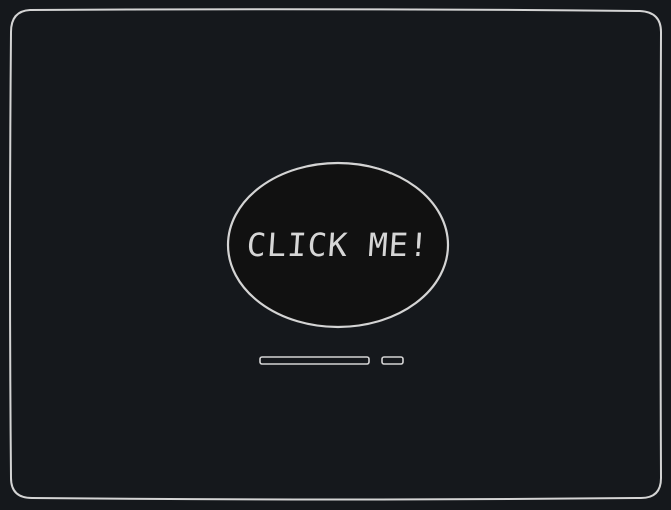 The image size is (671, 510). I want to click on progress-bar-fill, so click(314, 360).